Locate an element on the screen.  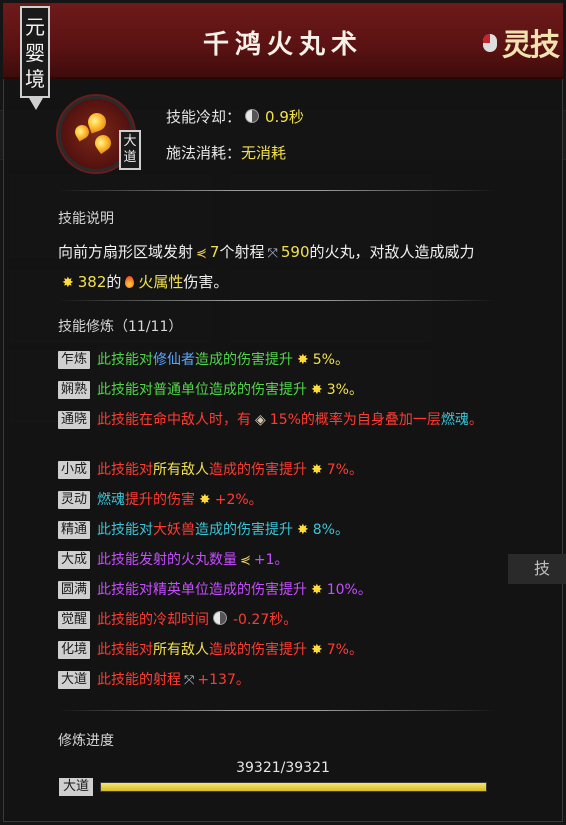
cultivation-text: 此技能对修仙者造成的伤害提升 ✸ 5%。 is located at coordinates (302, 360).